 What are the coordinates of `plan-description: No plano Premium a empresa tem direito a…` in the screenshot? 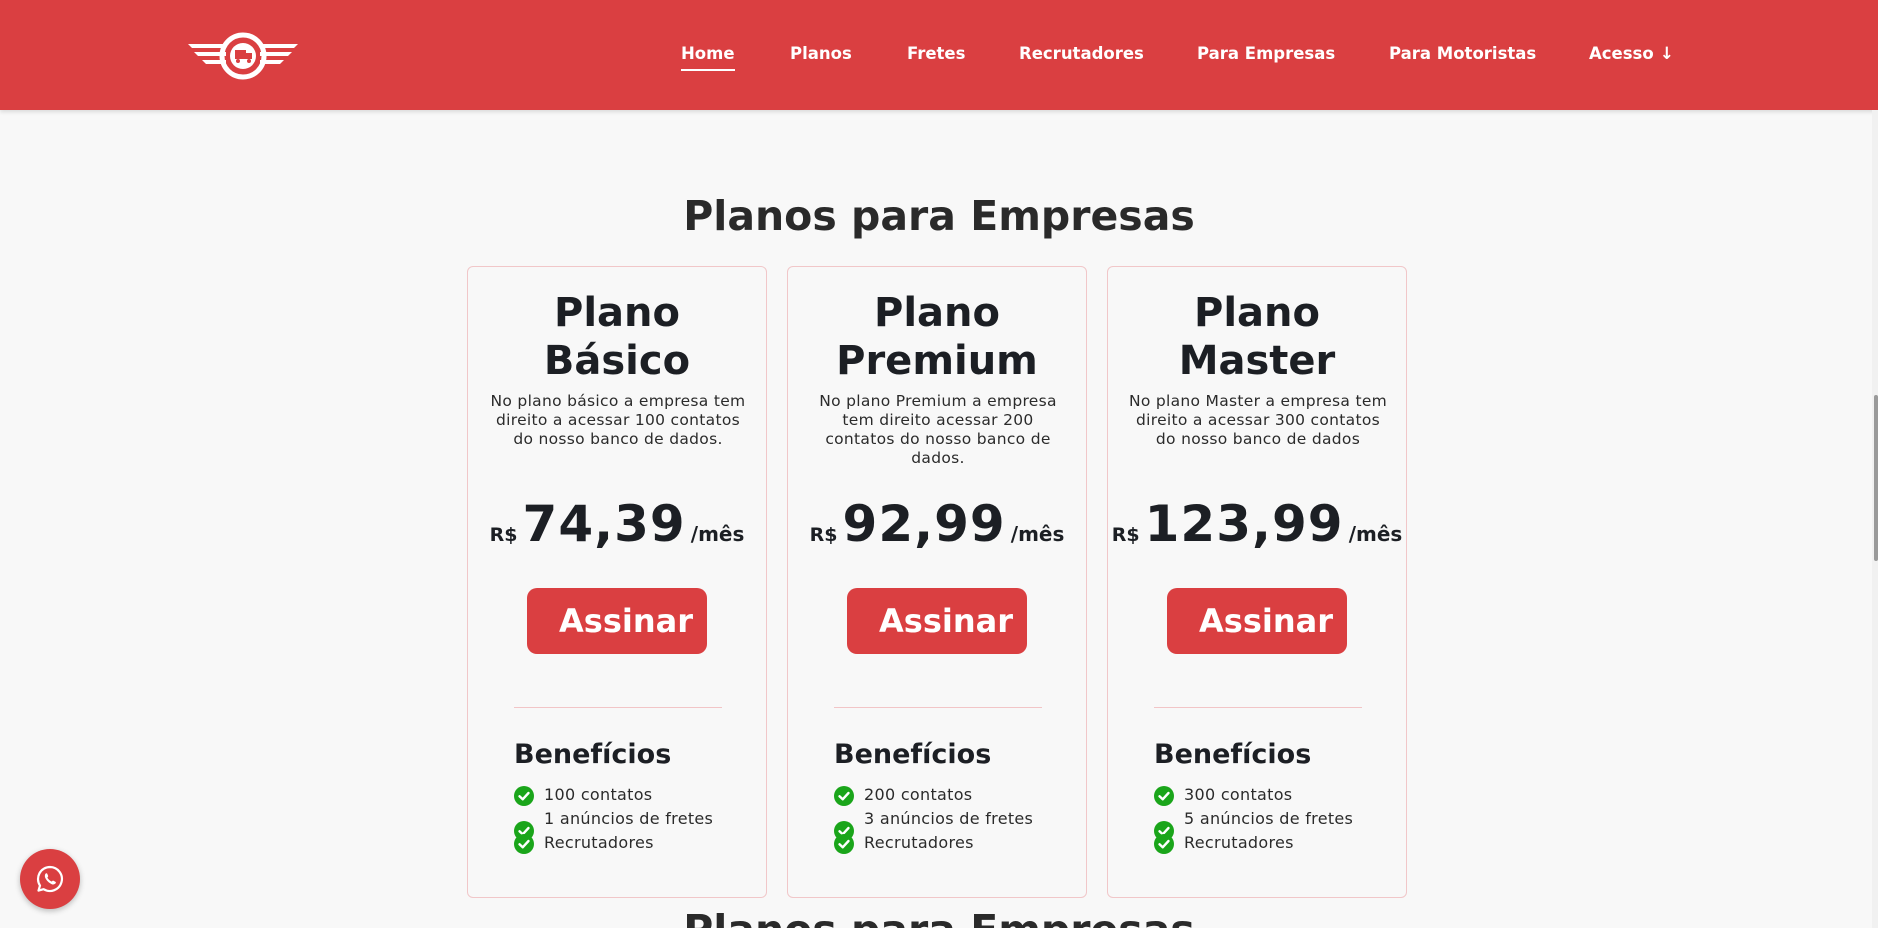 It's located at (938, 429).